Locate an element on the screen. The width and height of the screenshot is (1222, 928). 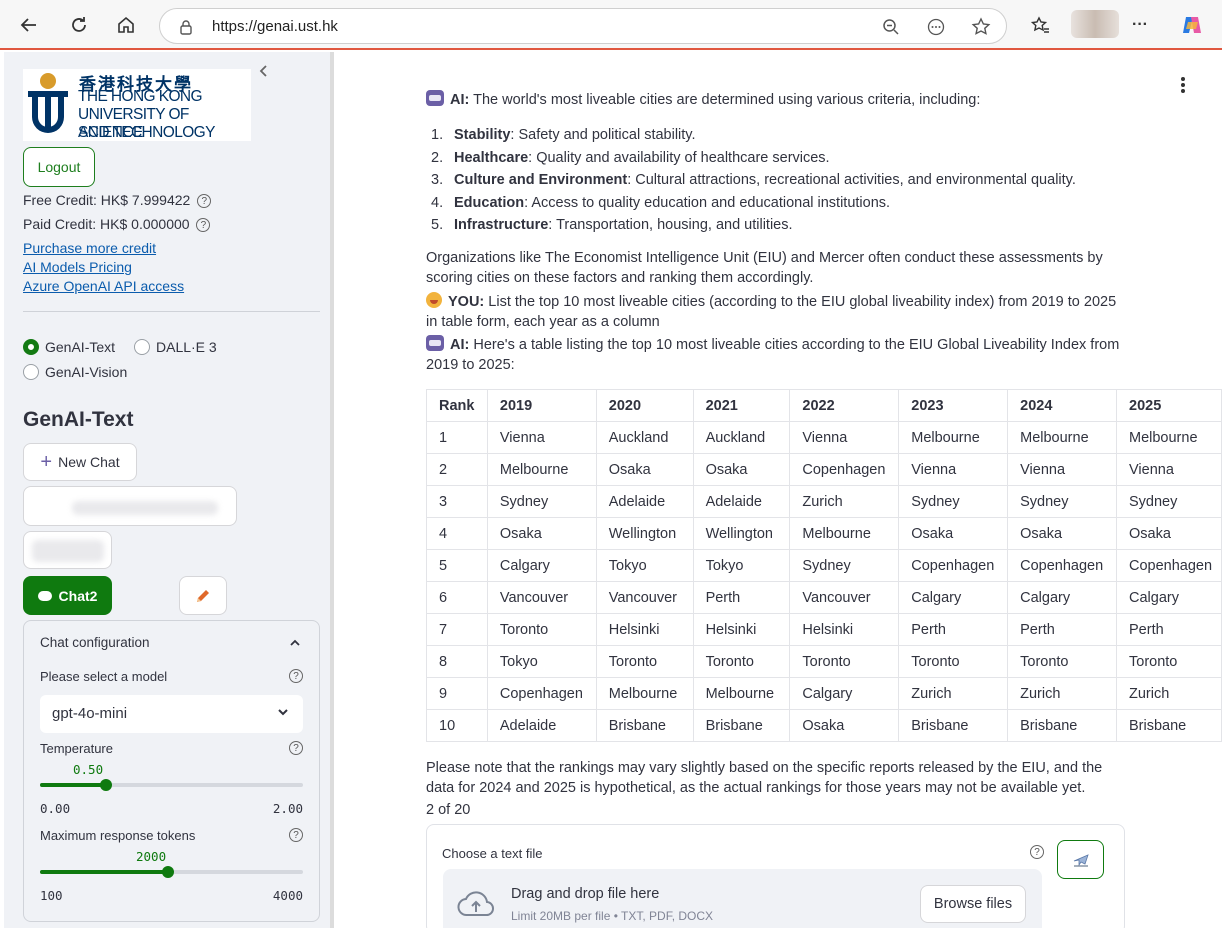
rank-cell: 2 is located at coordinates (457, 469).